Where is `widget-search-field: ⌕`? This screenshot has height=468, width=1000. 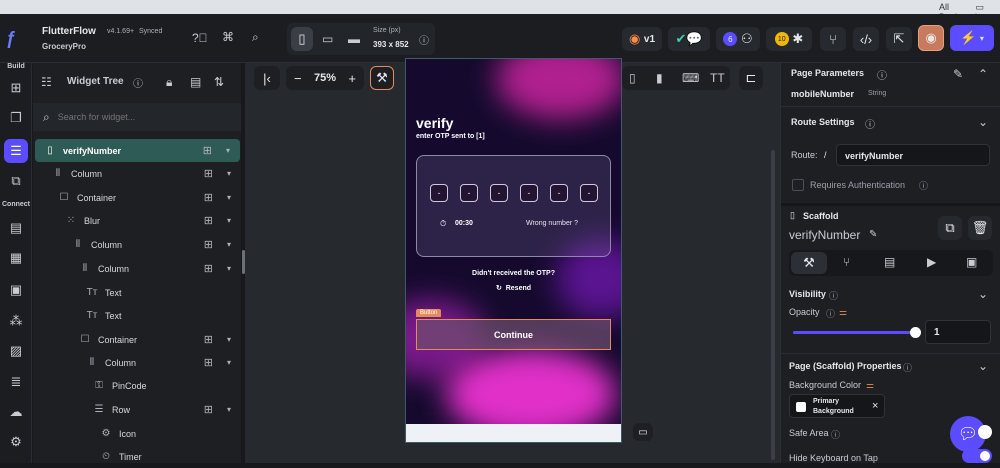 widget-search-field: ⌕ is located at coordinates (137, 117).